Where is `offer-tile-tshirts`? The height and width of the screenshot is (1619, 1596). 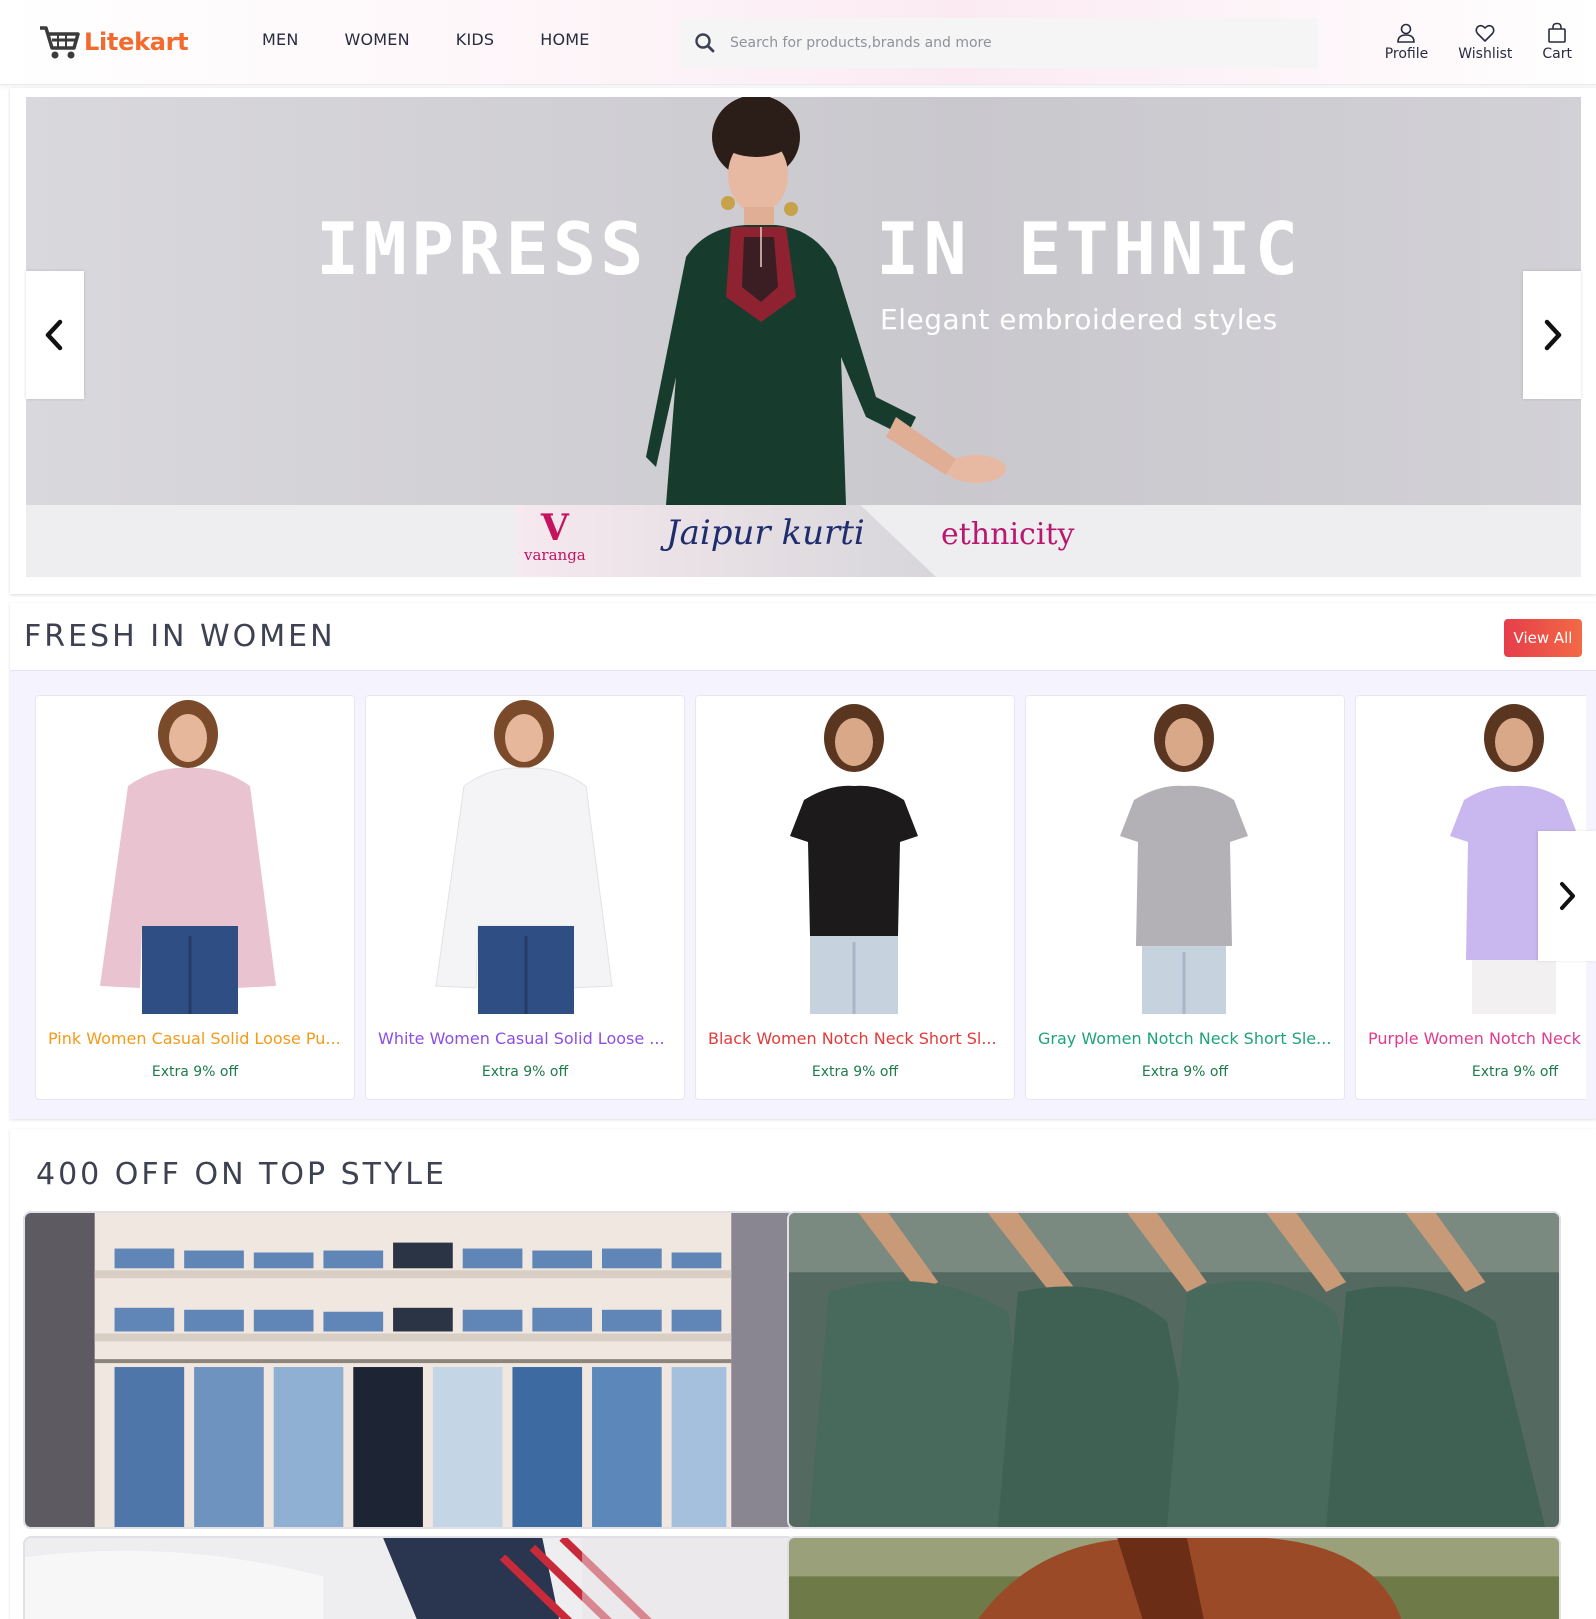 offer-tile-tshirts is located at coordinates (1174, 1370).